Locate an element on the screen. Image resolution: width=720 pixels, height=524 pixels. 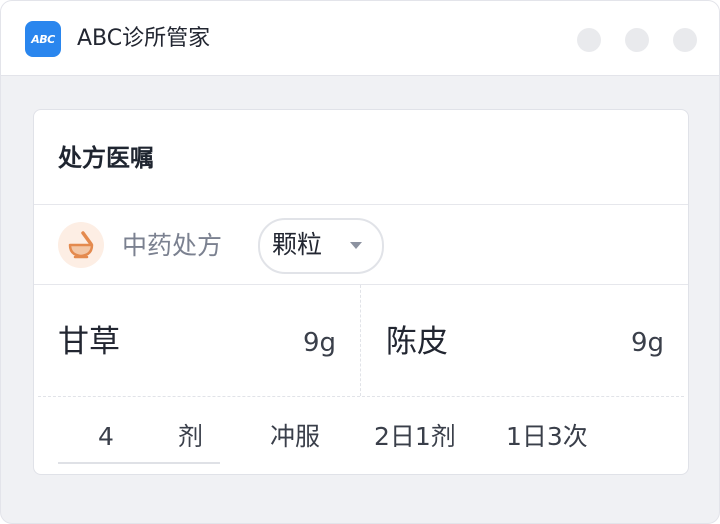
dosage-form-select: 颗粒 is located at coordinates (321, 246).